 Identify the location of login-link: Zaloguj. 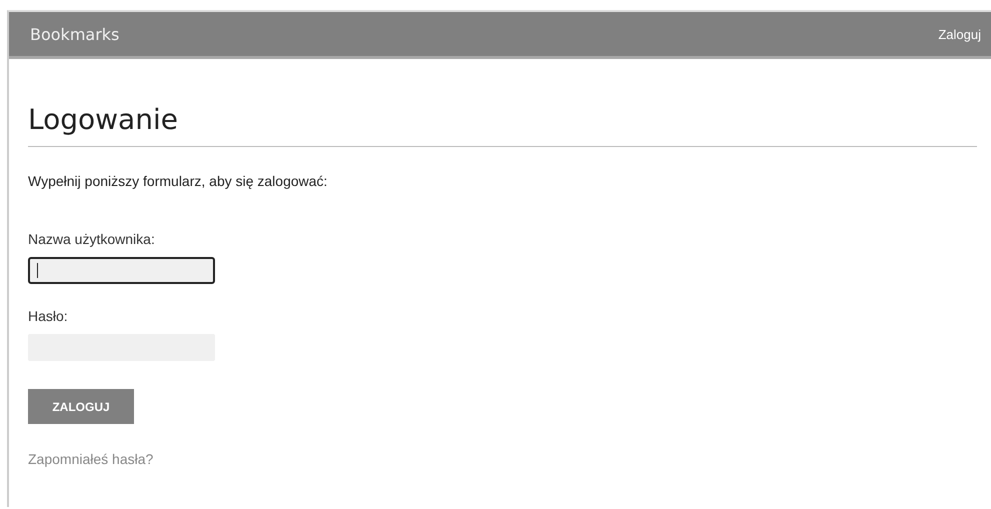
(959, 34).